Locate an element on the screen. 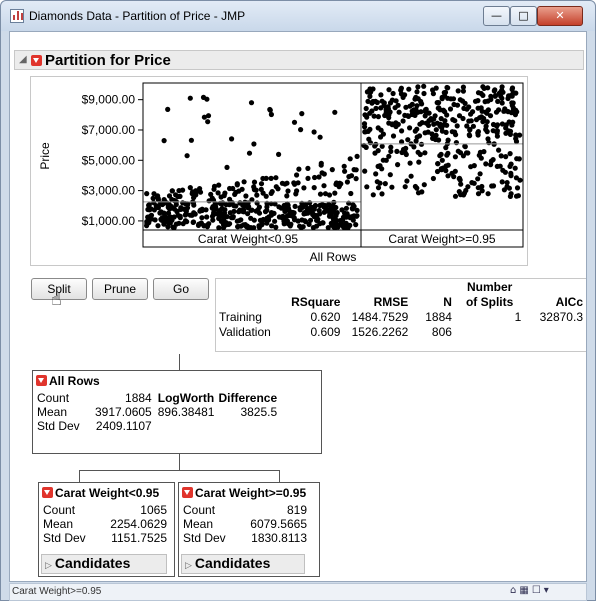 The image size is (596, 601). right-mean: 6079.5665 is located at coordinates (278, 524).